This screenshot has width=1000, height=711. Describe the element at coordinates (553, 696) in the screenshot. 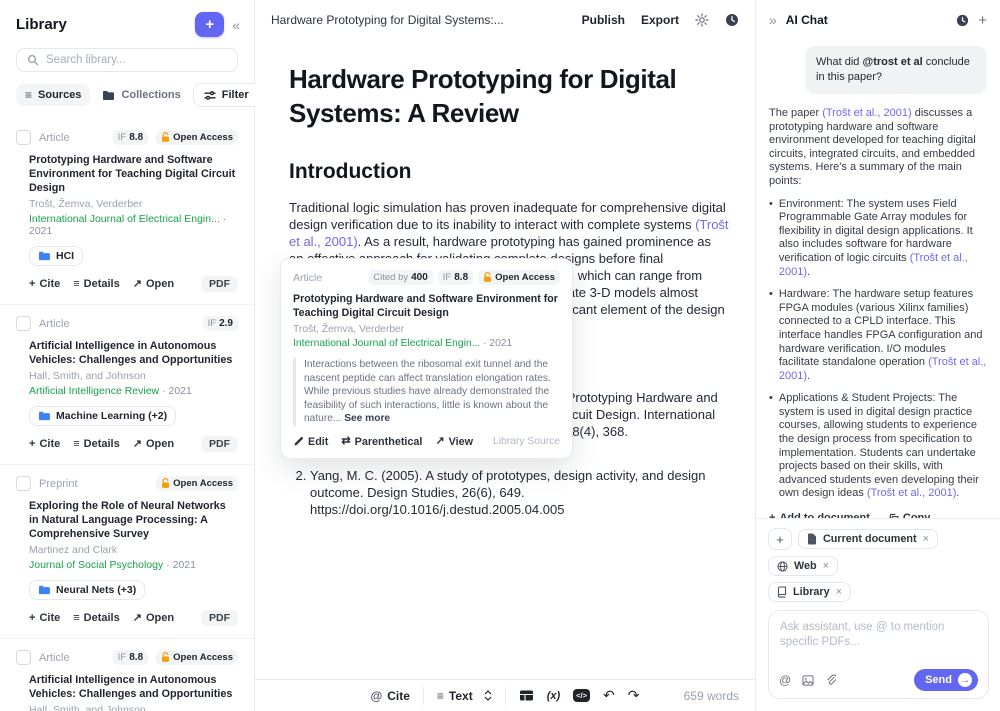

I see `insert-equation-button: (x)` at that location.